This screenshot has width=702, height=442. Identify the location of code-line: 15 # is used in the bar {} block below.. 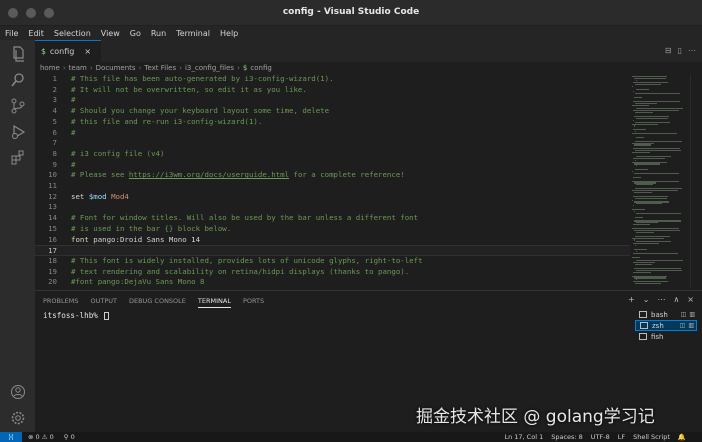
(332, 229).